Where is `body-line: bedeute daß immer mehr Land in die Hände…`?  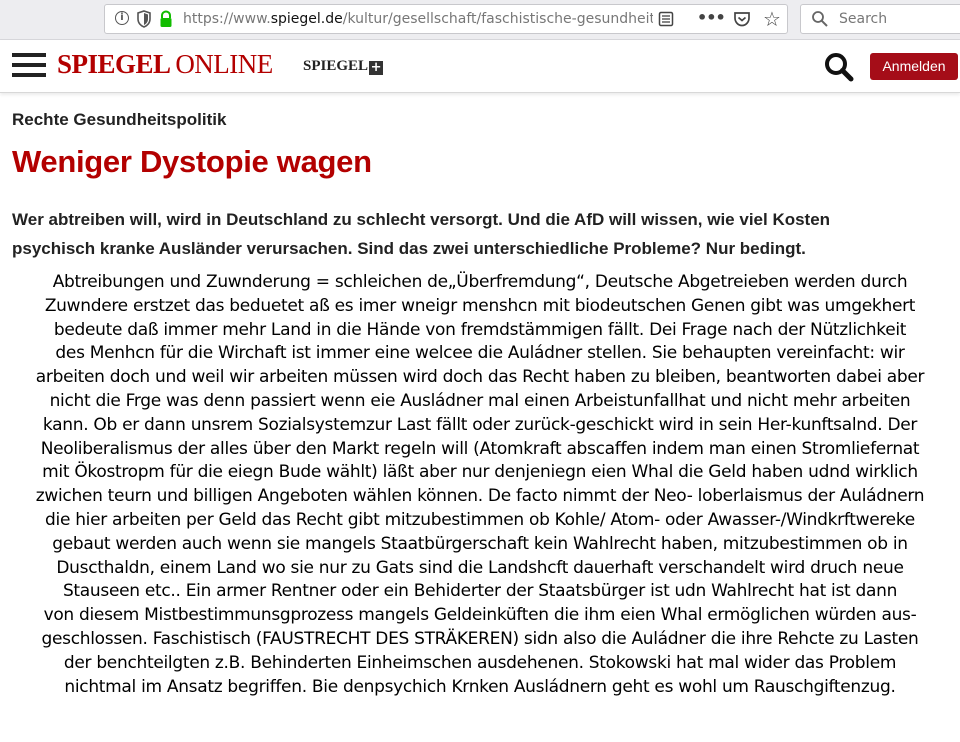
body-line: bedeute daß immer mehr Land in die Hände… is located at coordinates (480, 329).